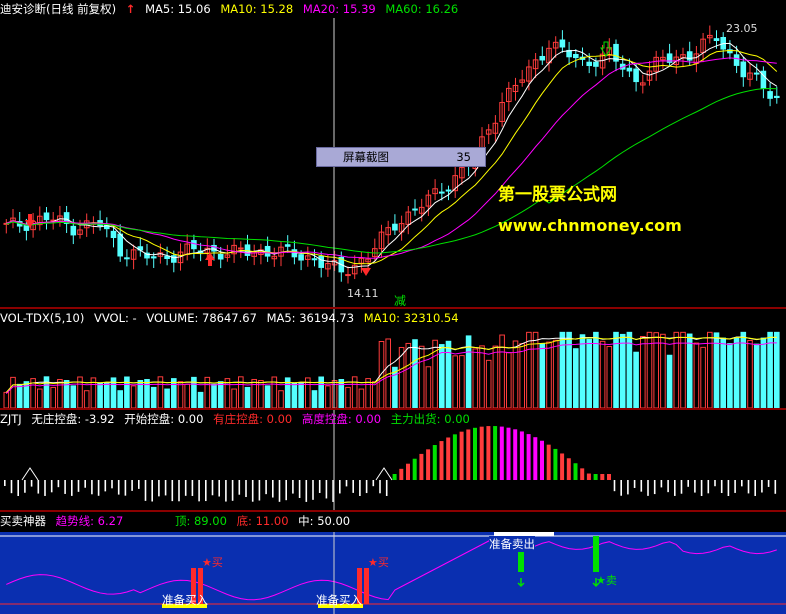 This screenshot has height=614, width=786. I want to click on buysell-bg, so click(393, 573).